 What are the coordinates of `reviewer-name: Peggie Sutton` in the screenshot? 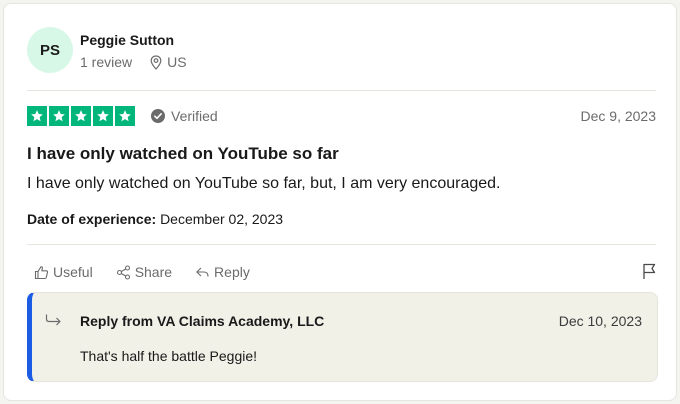 It's located at (127, 40).